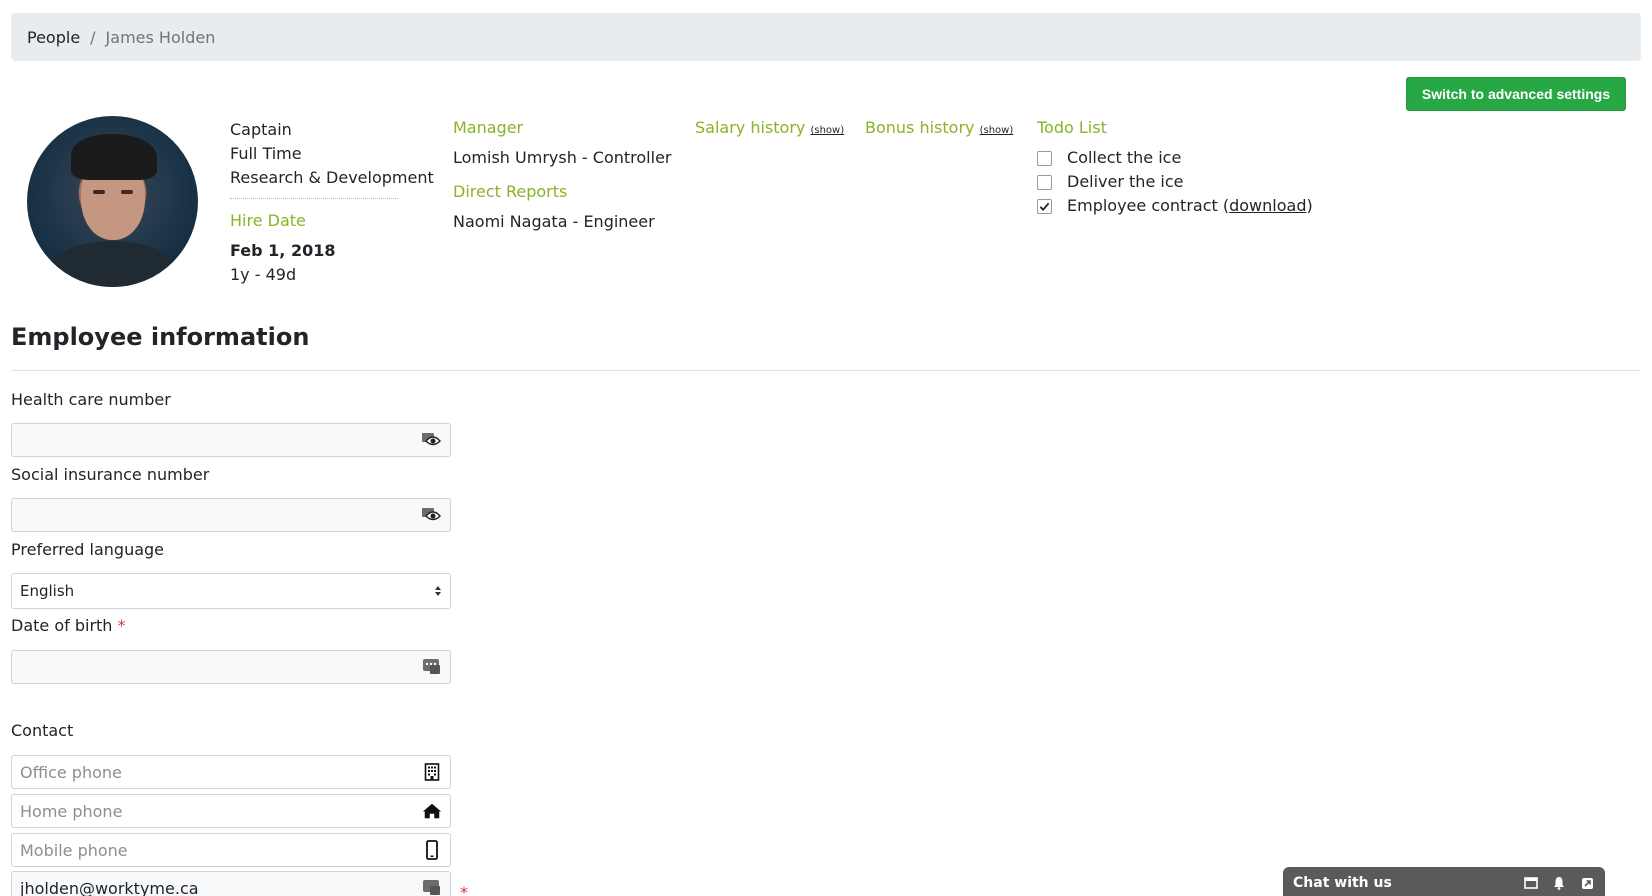 This screenshot has width=1652, height=896. Describe the element at coordinates (91, 399) in the screenshot. I see `health-care-label: Health care number` at that location.